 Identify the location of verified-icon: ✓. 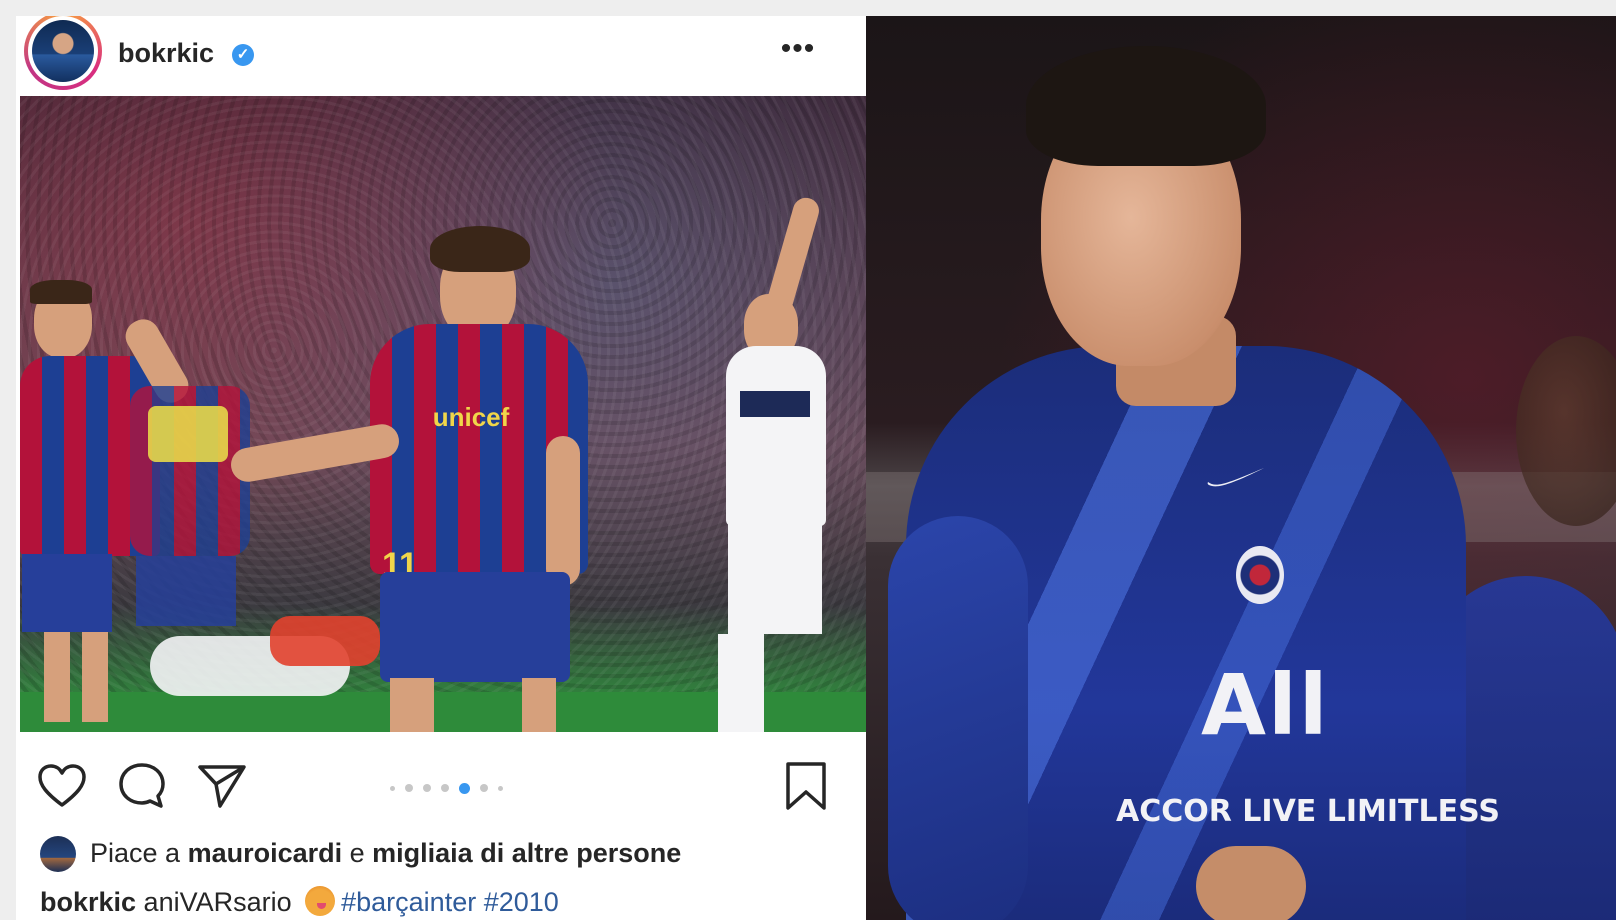
(243, 55).